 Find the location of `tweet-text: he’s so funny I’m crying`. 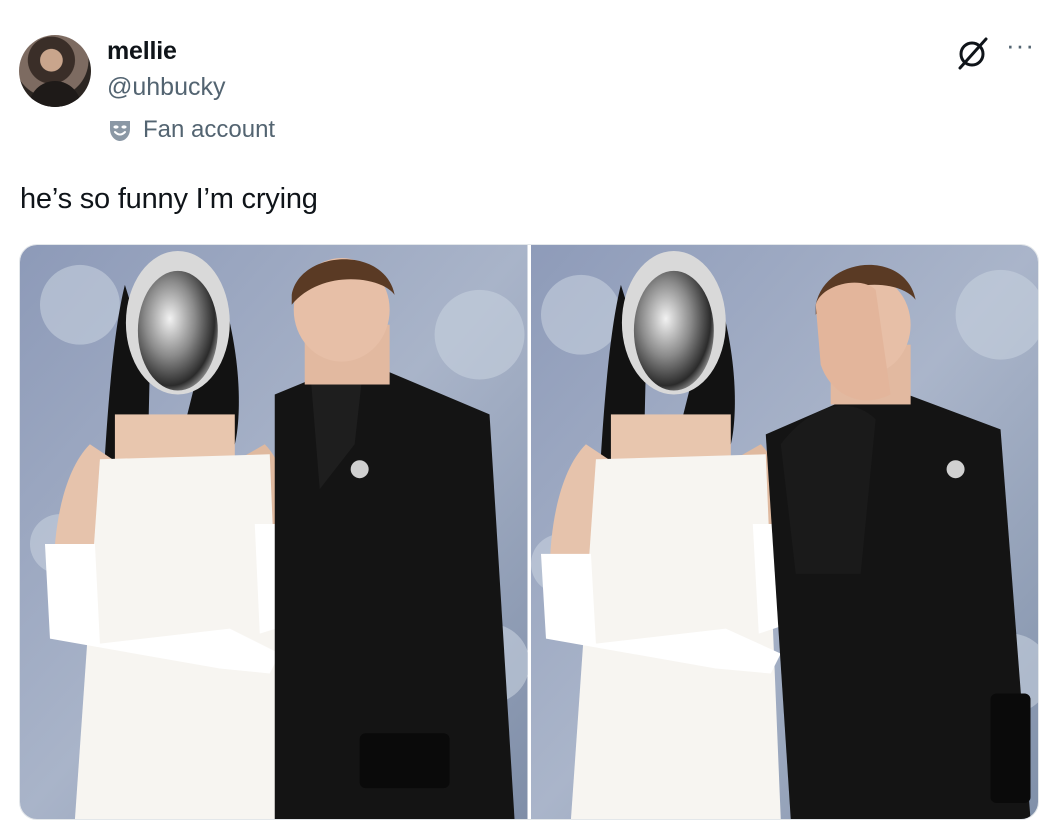

tweet-text: he’s so funny I’m crying is located at coordinates (169, 199).